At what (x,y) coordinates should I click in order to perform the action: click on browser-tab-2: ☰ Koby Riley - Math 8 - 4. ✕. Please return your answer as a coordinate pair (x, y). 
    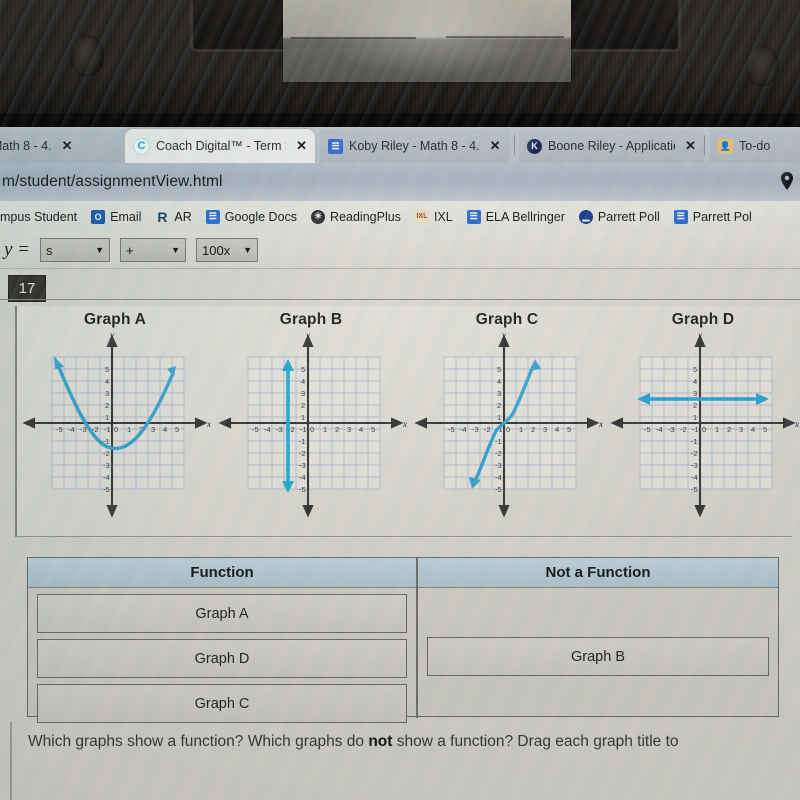
    Looking at the image, I should click on (415, 146).